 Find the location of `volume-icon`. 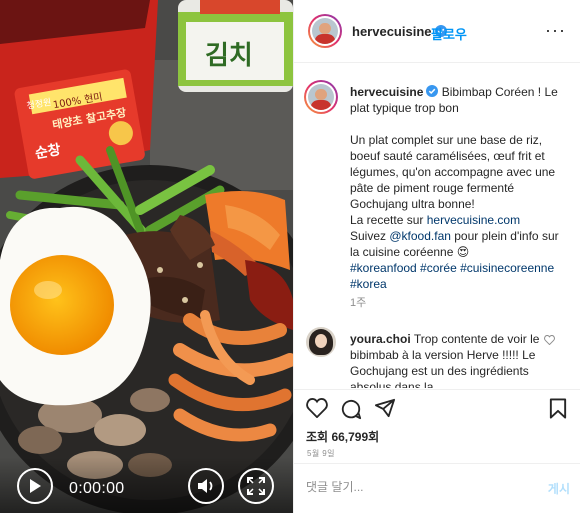

volume-icon is located at coordinates (205, 486).